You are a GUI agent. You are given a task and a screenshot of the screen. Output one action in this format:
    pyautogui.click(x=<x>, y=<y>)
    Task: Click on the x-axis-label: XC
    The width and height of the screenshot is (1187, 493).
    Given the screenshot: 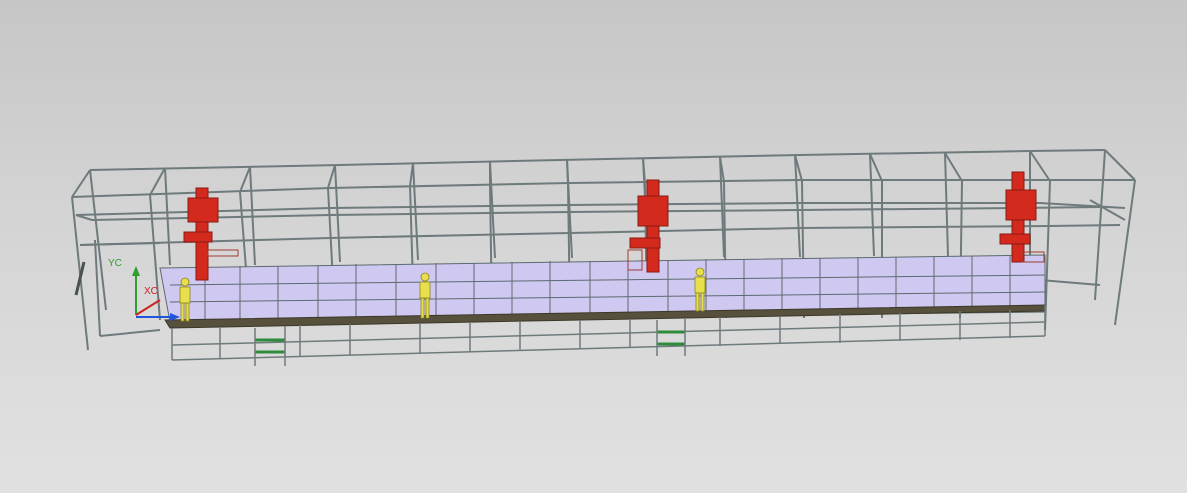 What is the action you would take?
    pyautogui.click(x=151, y=291)
    